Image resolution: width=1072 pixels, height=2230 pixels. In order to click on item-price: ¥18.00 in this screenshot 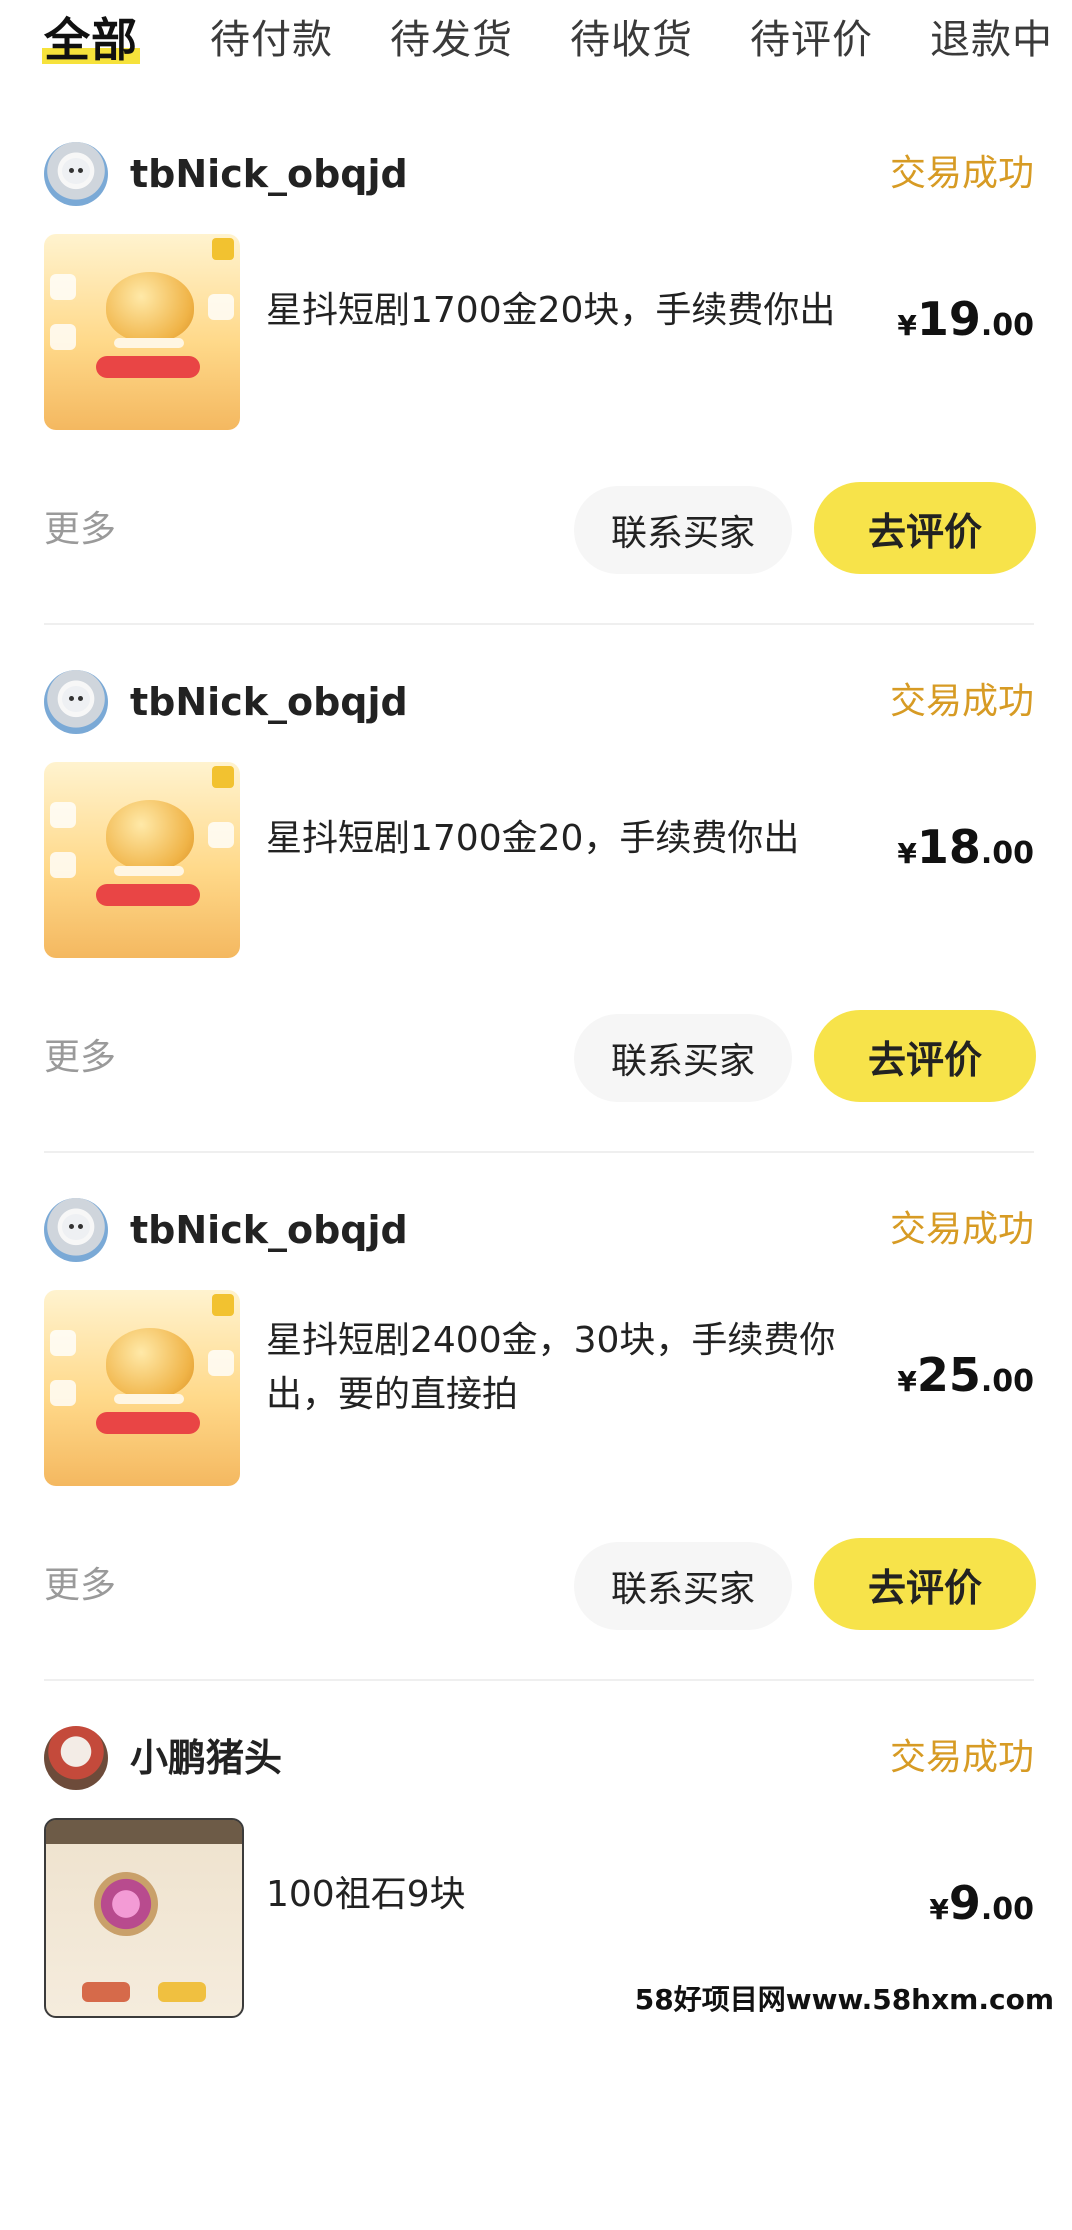, I will do `click(965, 852)`.